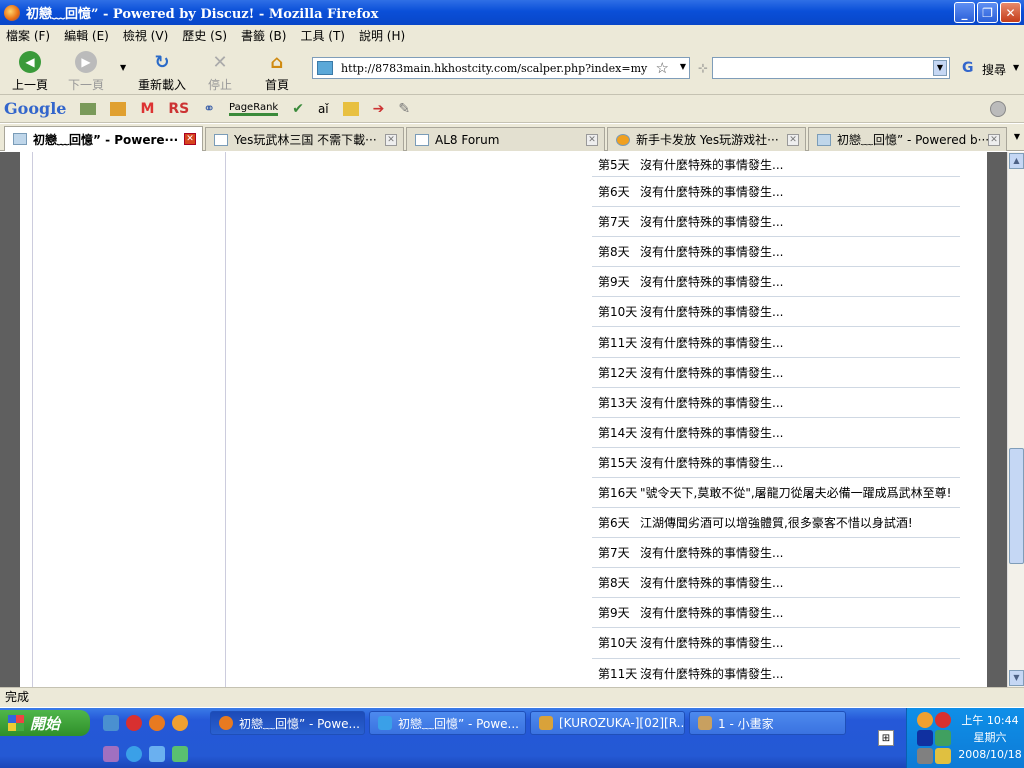  Describe the element at coordinates (86, 62) in the screenshot. I see `forward-arrow-icon: ▶` at that location.